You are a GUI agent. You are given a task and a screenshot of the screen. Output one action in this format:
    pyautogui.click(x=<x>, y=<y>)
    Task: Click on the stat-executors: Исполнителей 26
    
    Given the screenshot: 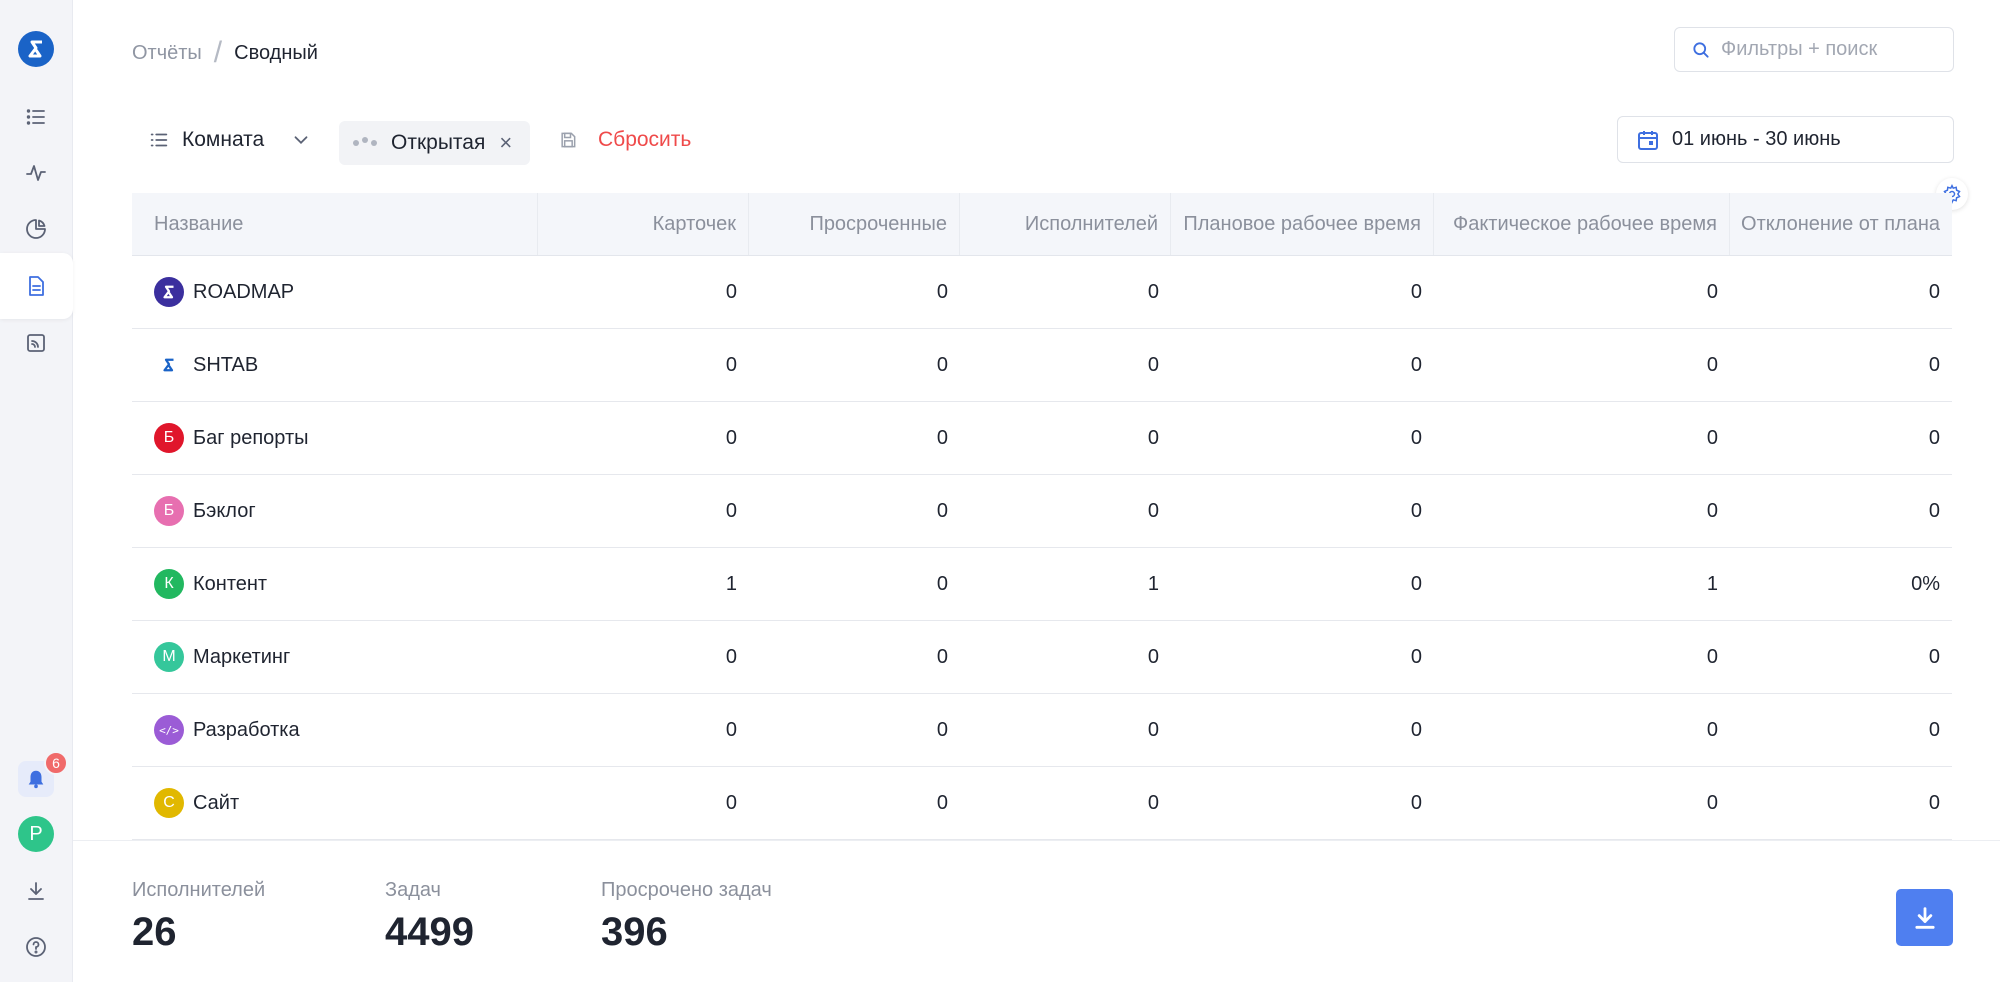 What is the action you would take?
    pyautogui.click(x=198, y=917)
    